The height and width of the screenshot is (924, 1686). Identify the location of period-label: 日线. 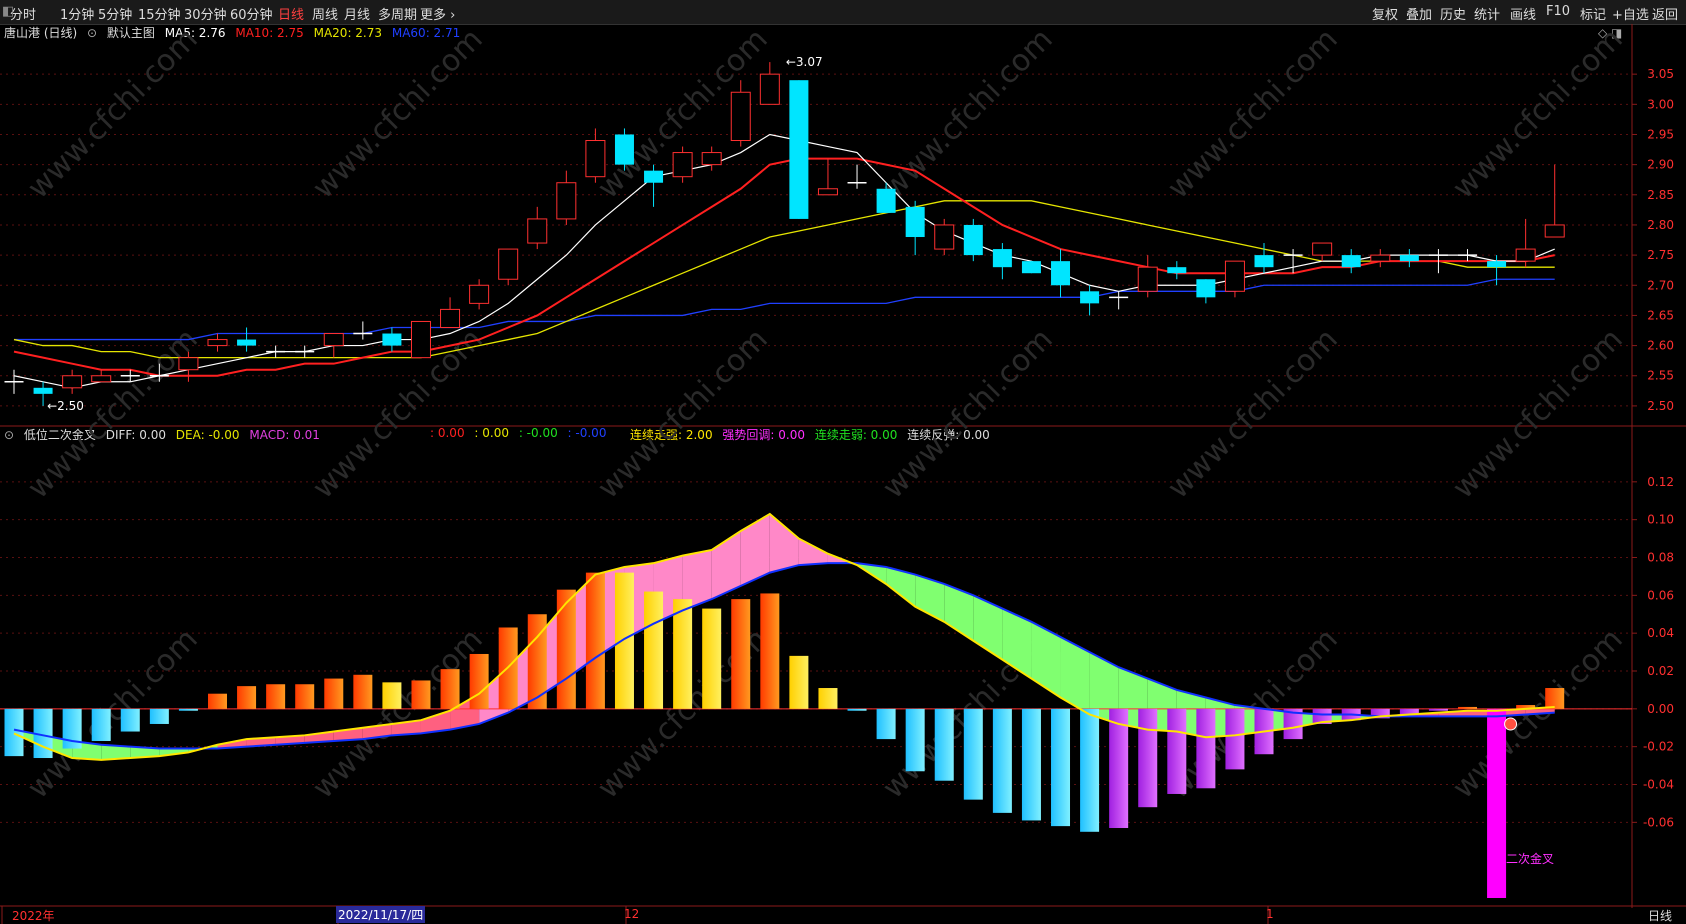
(1660, 916).